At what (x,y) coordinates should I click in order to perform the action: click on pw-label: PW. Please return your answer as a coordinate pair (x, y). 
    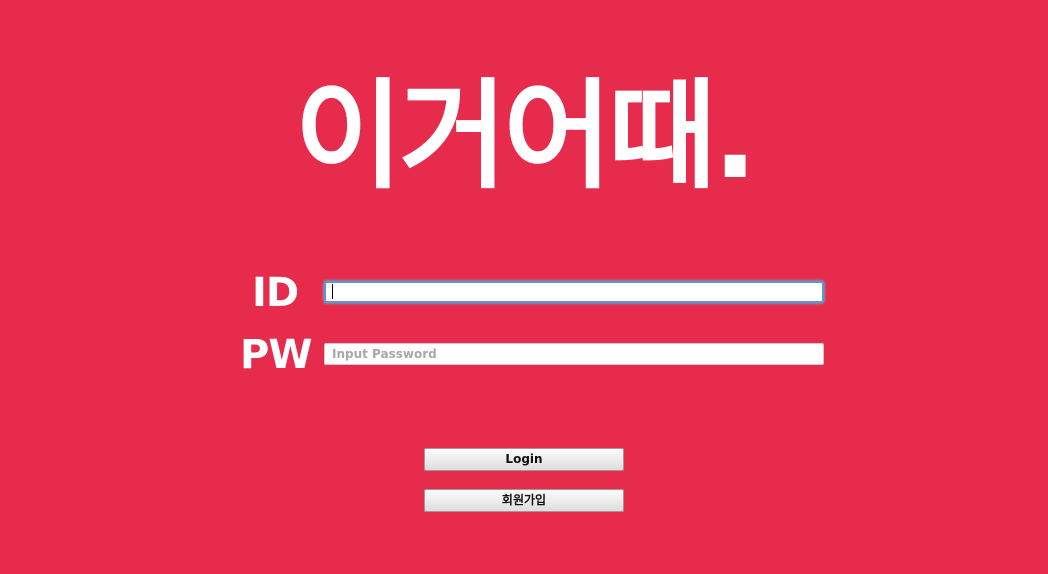
    Looking at the image, I should click on (276, 355).